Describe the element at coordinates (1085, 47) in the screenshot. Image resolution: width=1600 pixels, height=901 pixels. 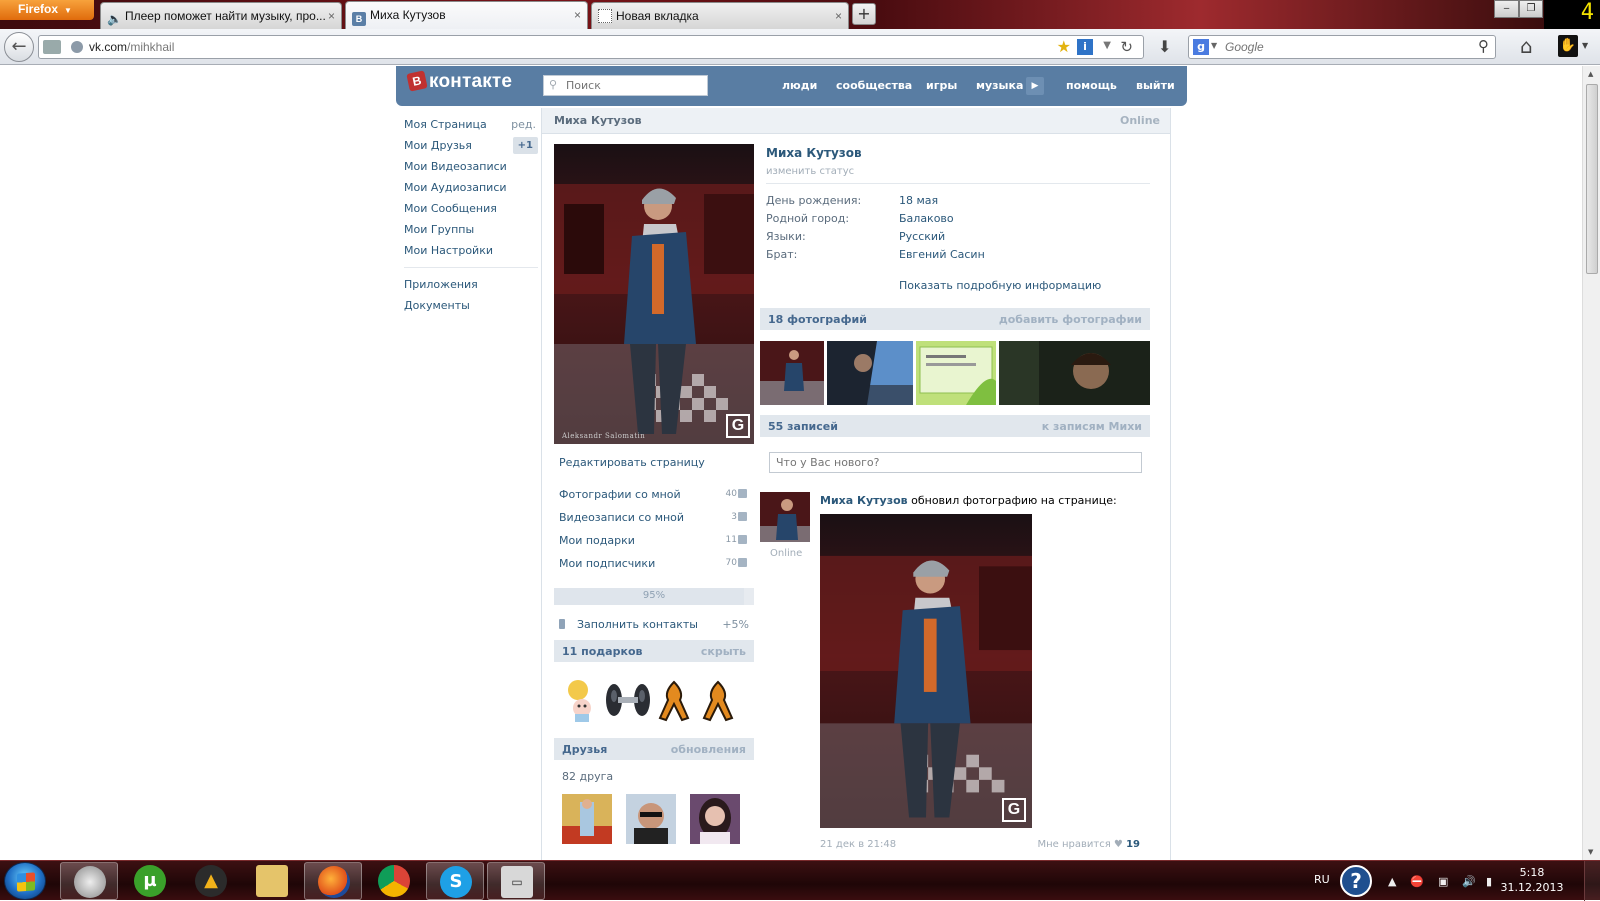
I see `info-icon: i` at that location.